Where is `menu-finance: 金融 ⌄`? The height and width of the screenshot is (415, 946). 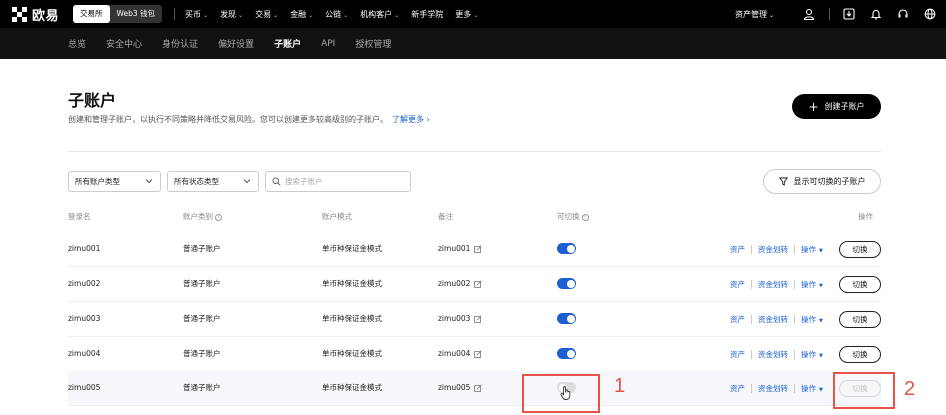 menu-finance: 金融 ⌄ is located at coordinates (301, 14).